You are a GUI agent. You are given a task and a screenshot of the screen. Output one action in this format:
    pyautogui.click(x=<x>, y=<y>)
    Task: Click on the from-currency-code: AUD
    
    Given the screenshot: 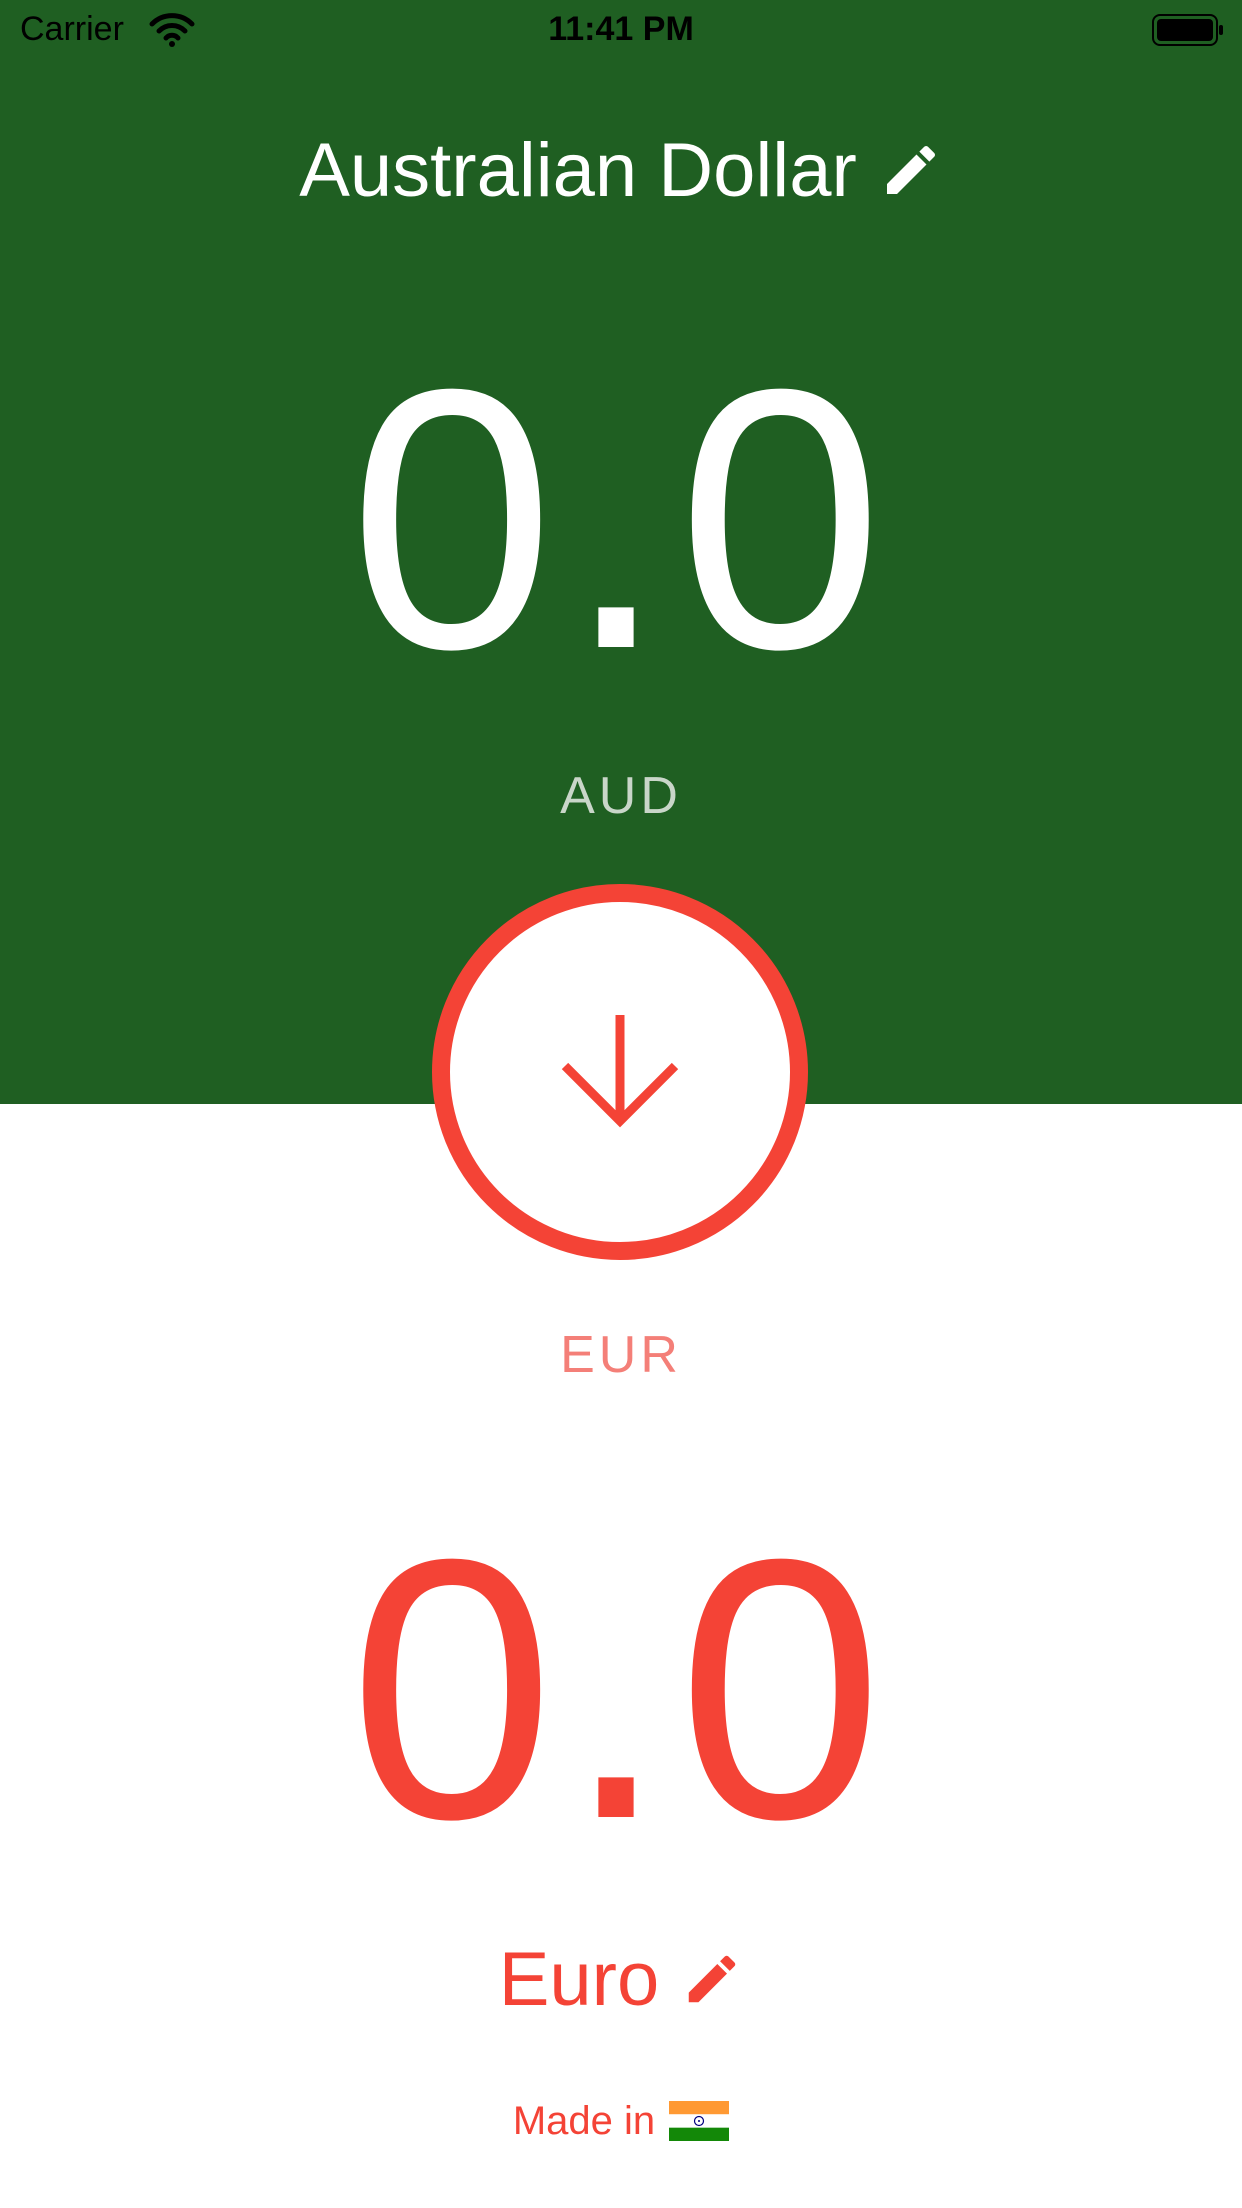 What is the action you would take?
    pyautogui.click(x=621, y=796)
    